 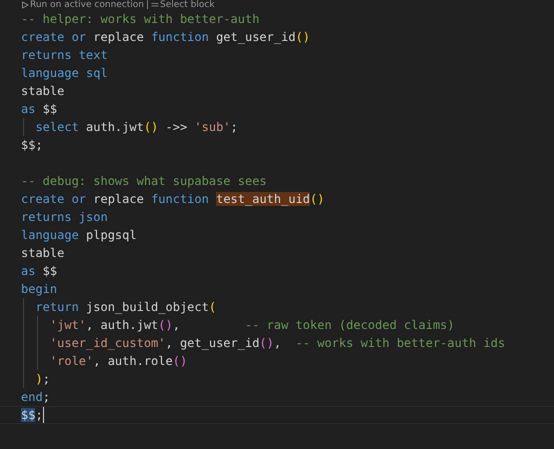 I want to click on run-link: Run on active connection, so click(x=82, y=5).